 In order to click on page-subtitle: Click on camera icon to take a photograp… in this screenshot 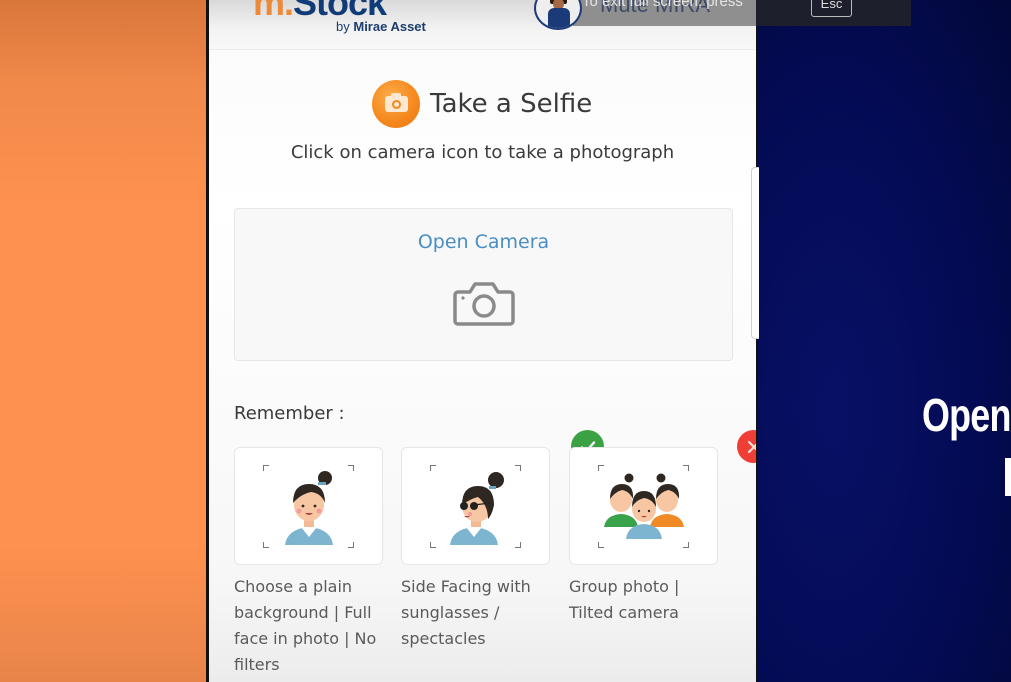, I will do `click(482, 152)`.